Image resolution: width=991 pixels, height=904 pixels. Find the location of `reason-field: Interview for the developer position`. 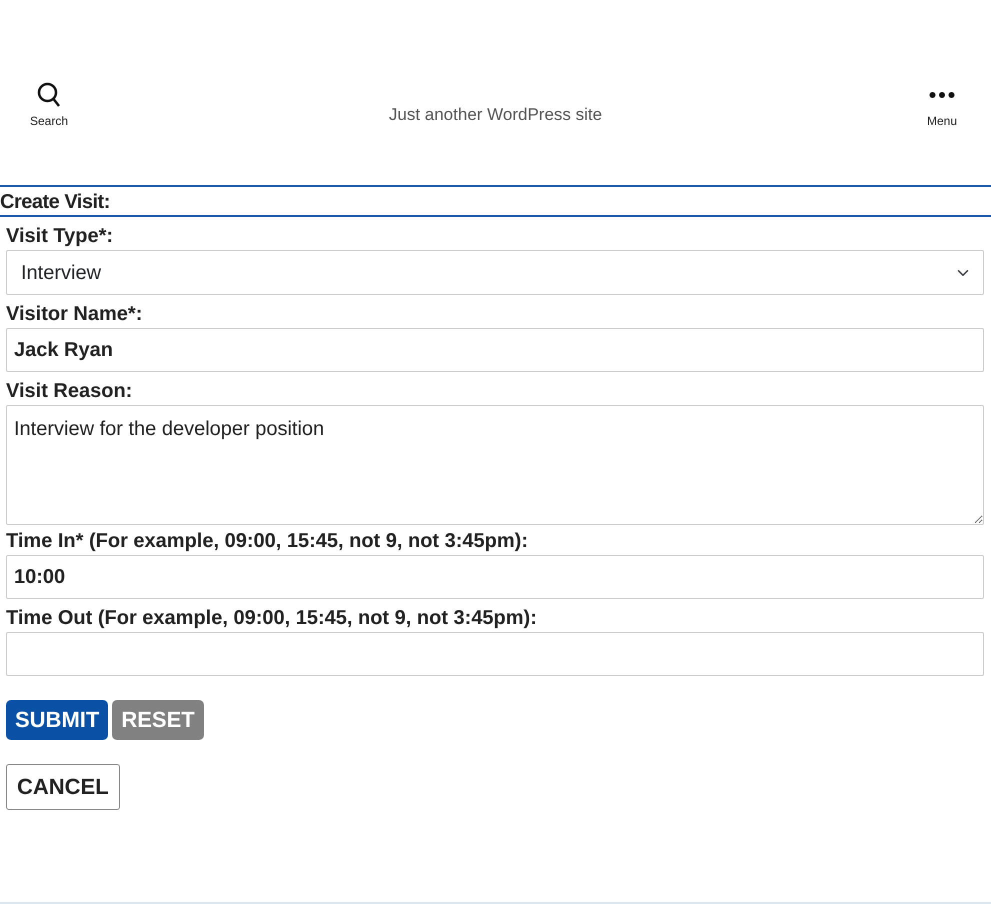

reason-field: Interview for the developer position is located at coordinates (495, 465).